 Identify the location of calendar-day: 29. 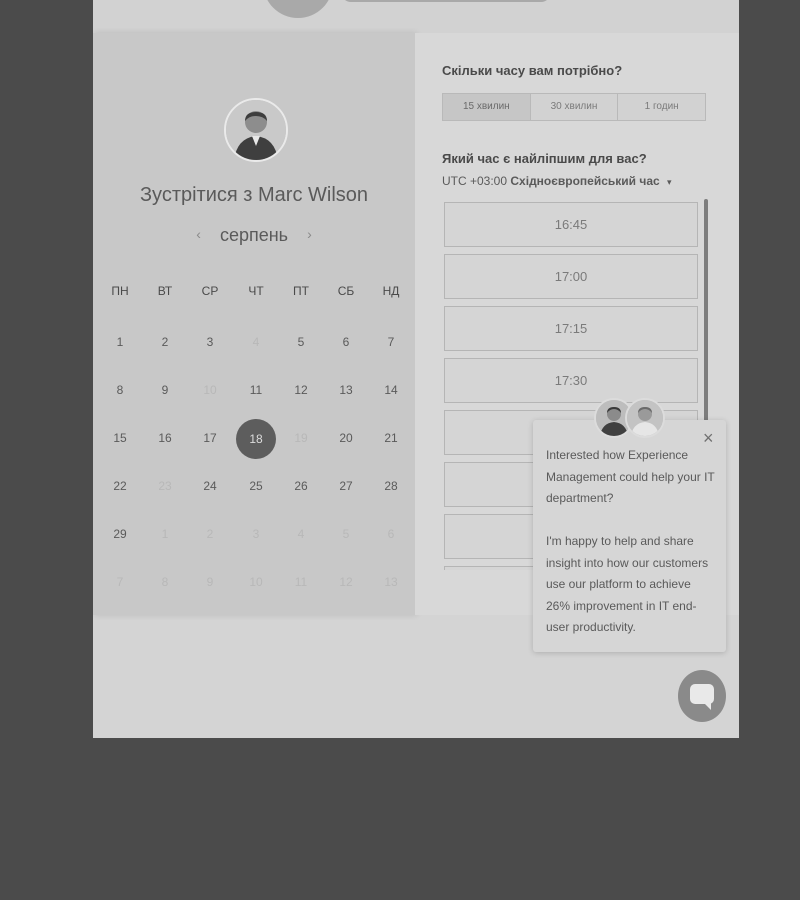
(120, 534).